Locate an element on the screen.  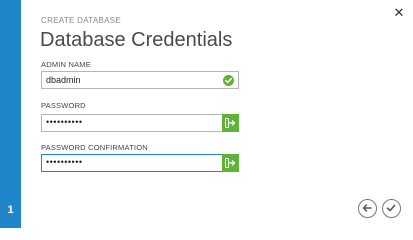
password-value: •••••••••• is located at coordinates (64, 122).